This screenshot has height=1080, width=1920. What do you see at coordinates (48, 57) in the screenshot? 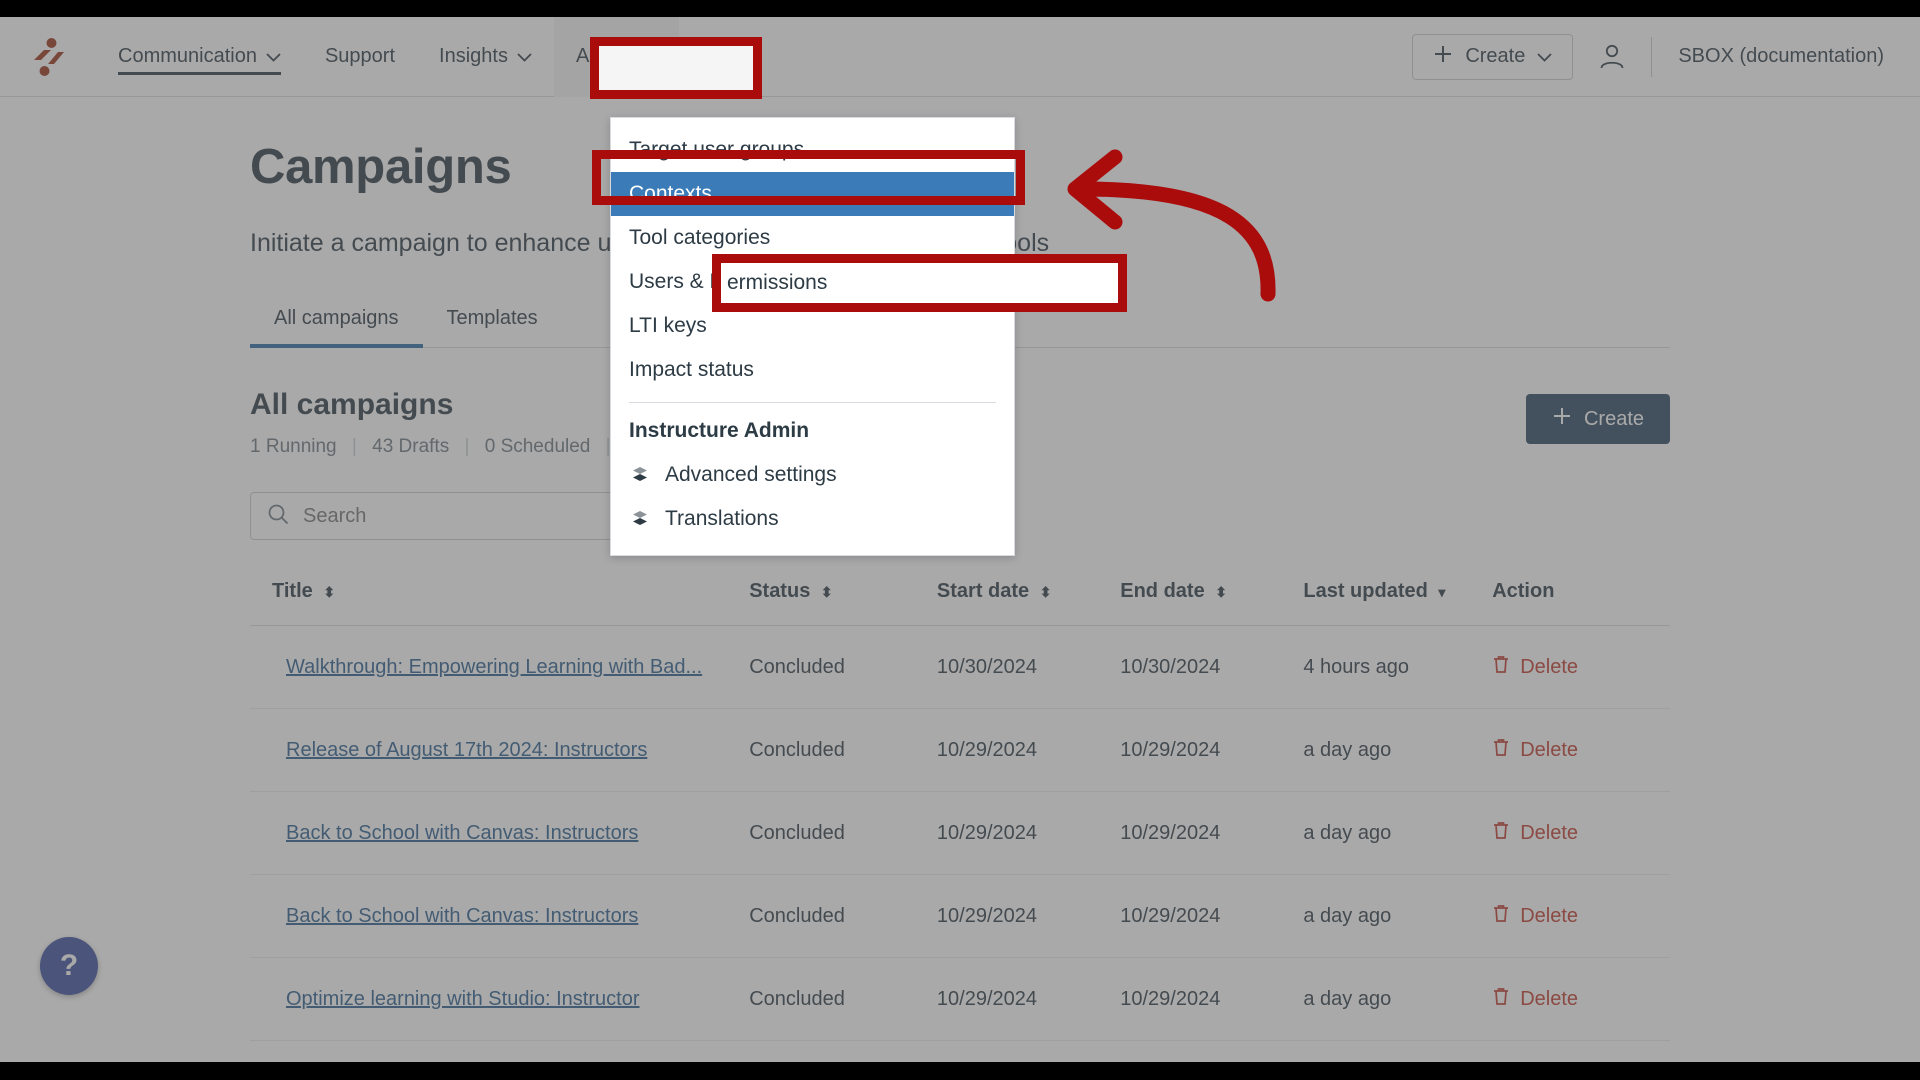
I see `instructure-logo-icon` at bounding box center [48, 57].